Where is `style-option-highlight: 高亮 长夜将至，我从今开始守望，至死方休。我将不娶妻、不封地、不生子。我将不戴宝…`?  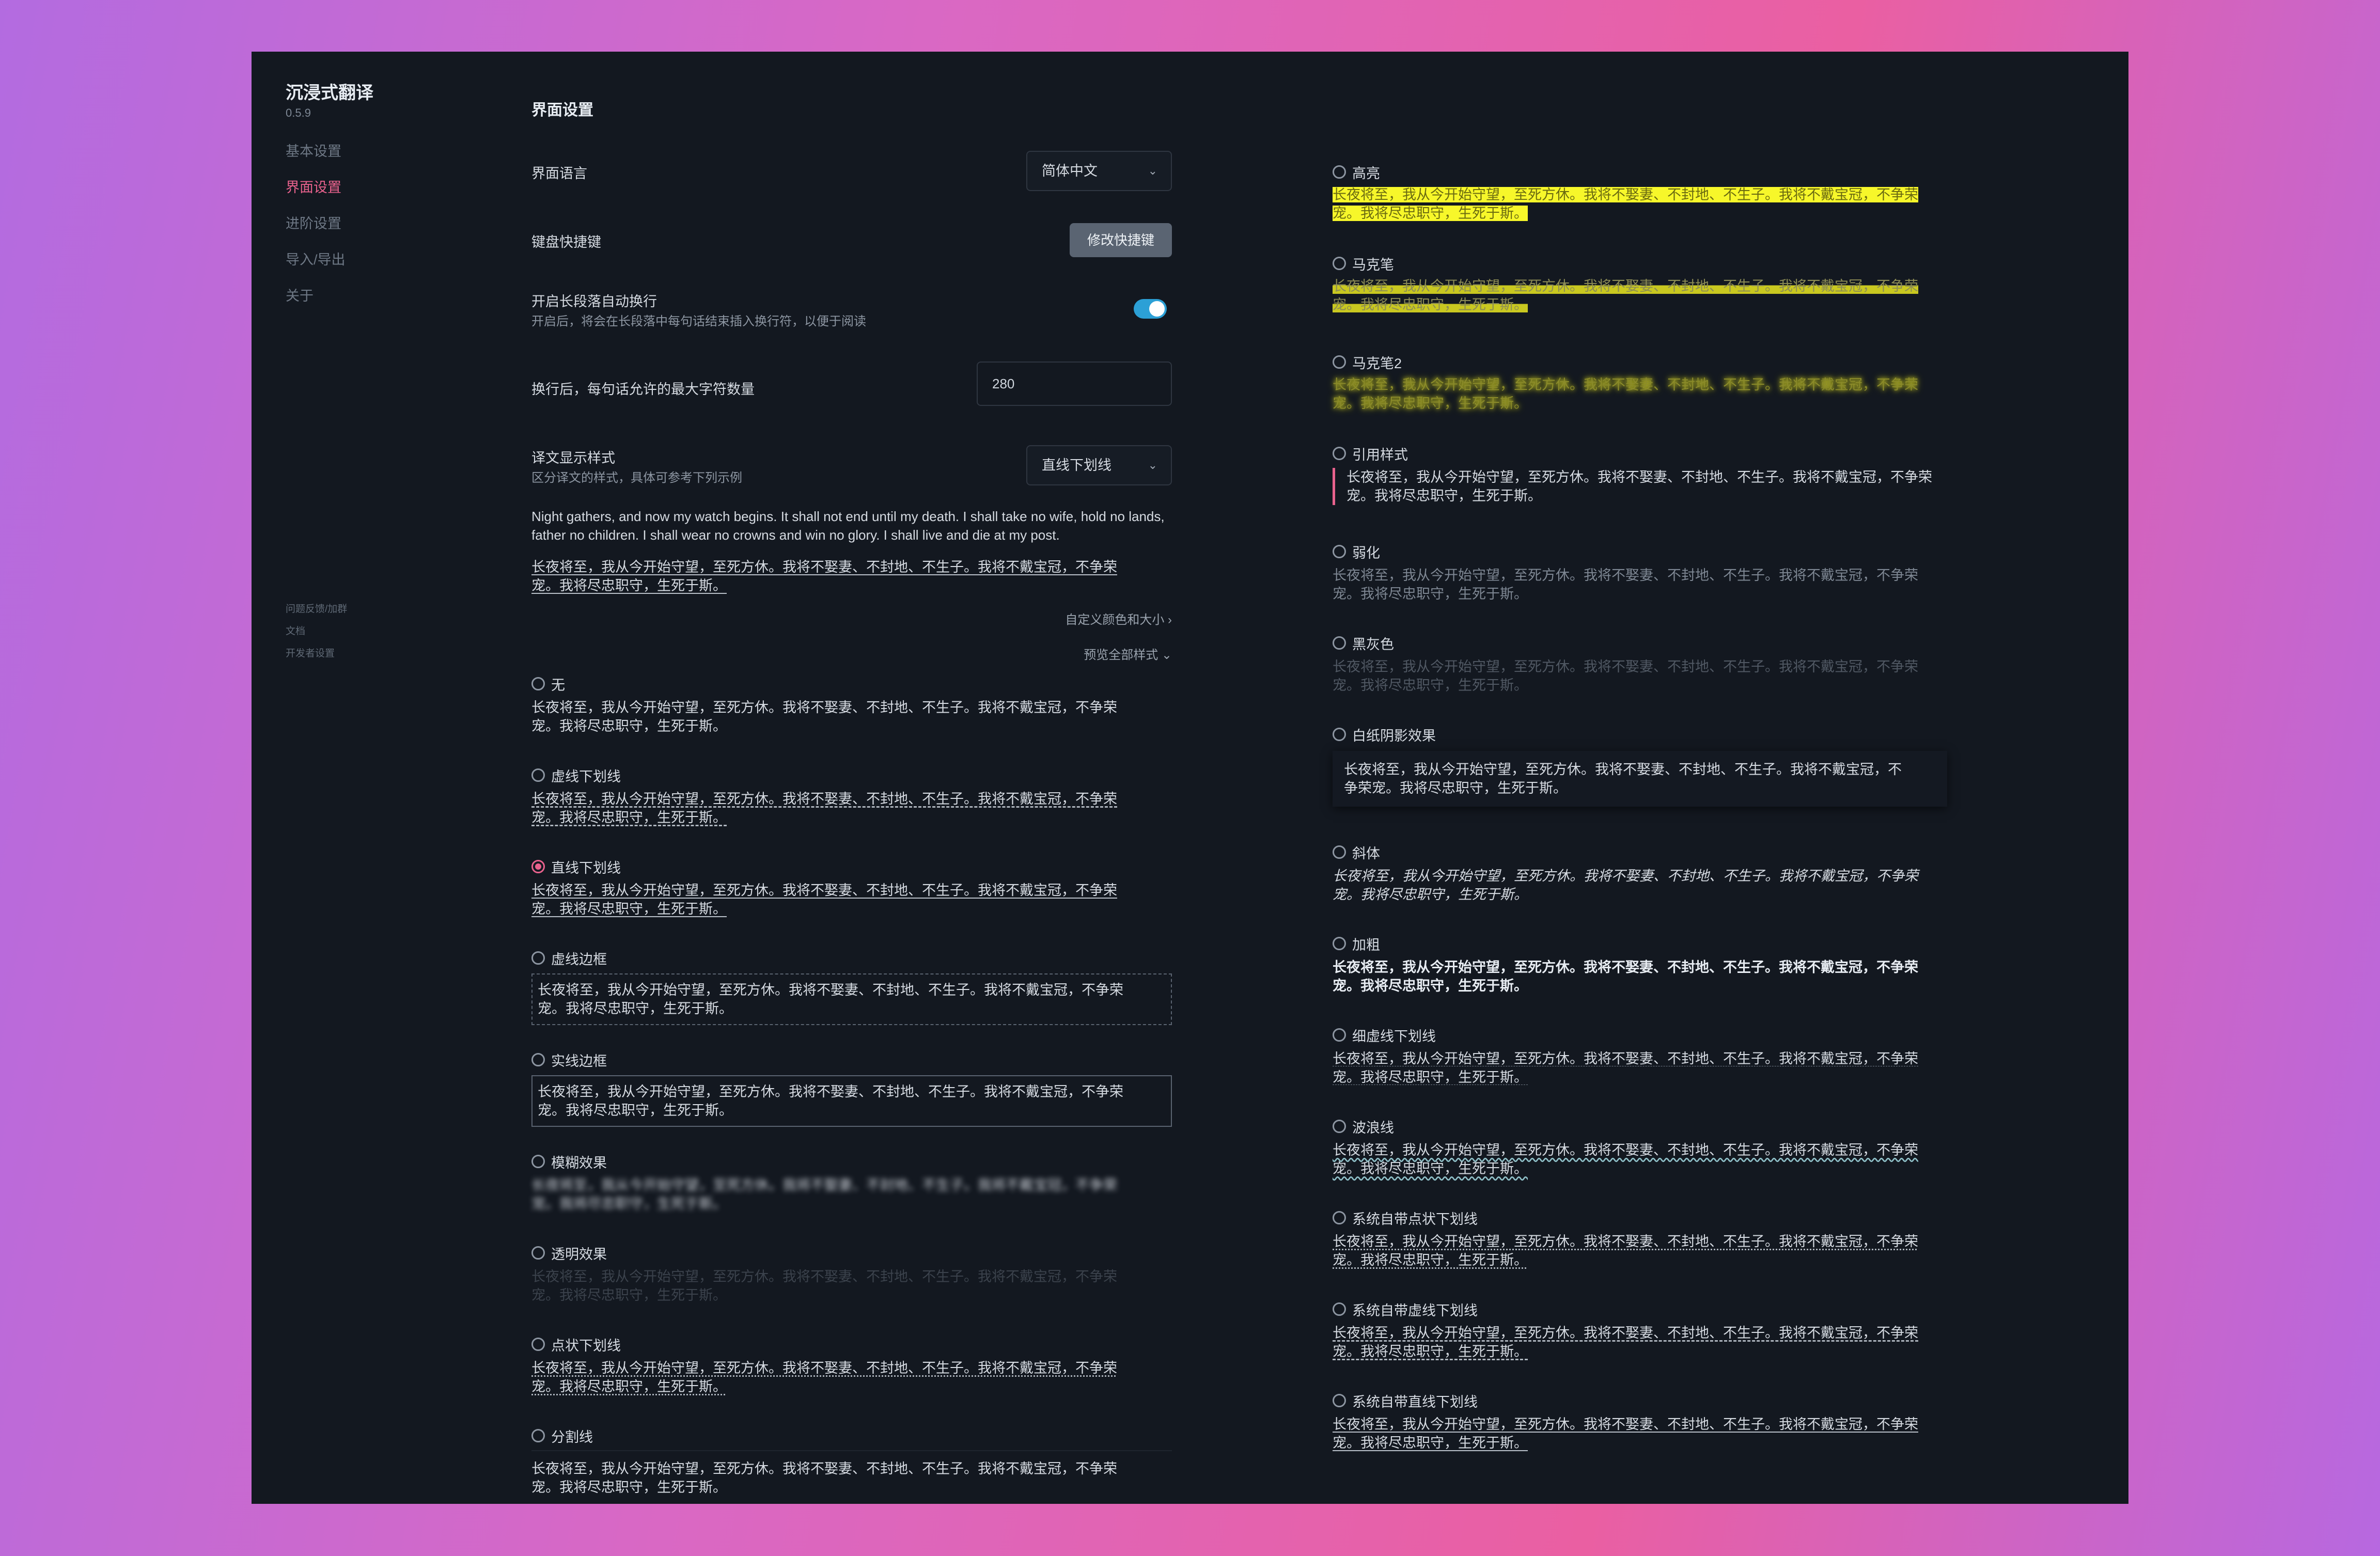
style-option-highlight: 高亮 长夜将至，我从今开始守望，至死方休。我将不娶妻、不封地、不生子。我将不戴宝… is located at coordinates (1640, 193).